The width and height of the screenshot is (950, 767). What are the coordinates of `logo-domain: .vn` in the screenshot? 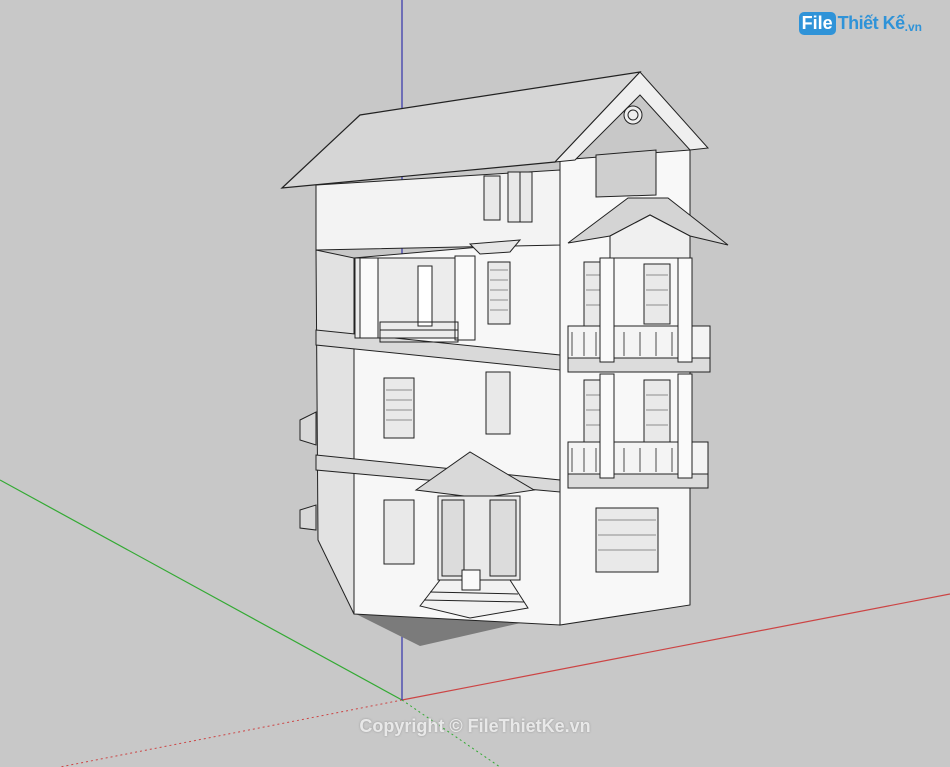 It's located at (913, 26).